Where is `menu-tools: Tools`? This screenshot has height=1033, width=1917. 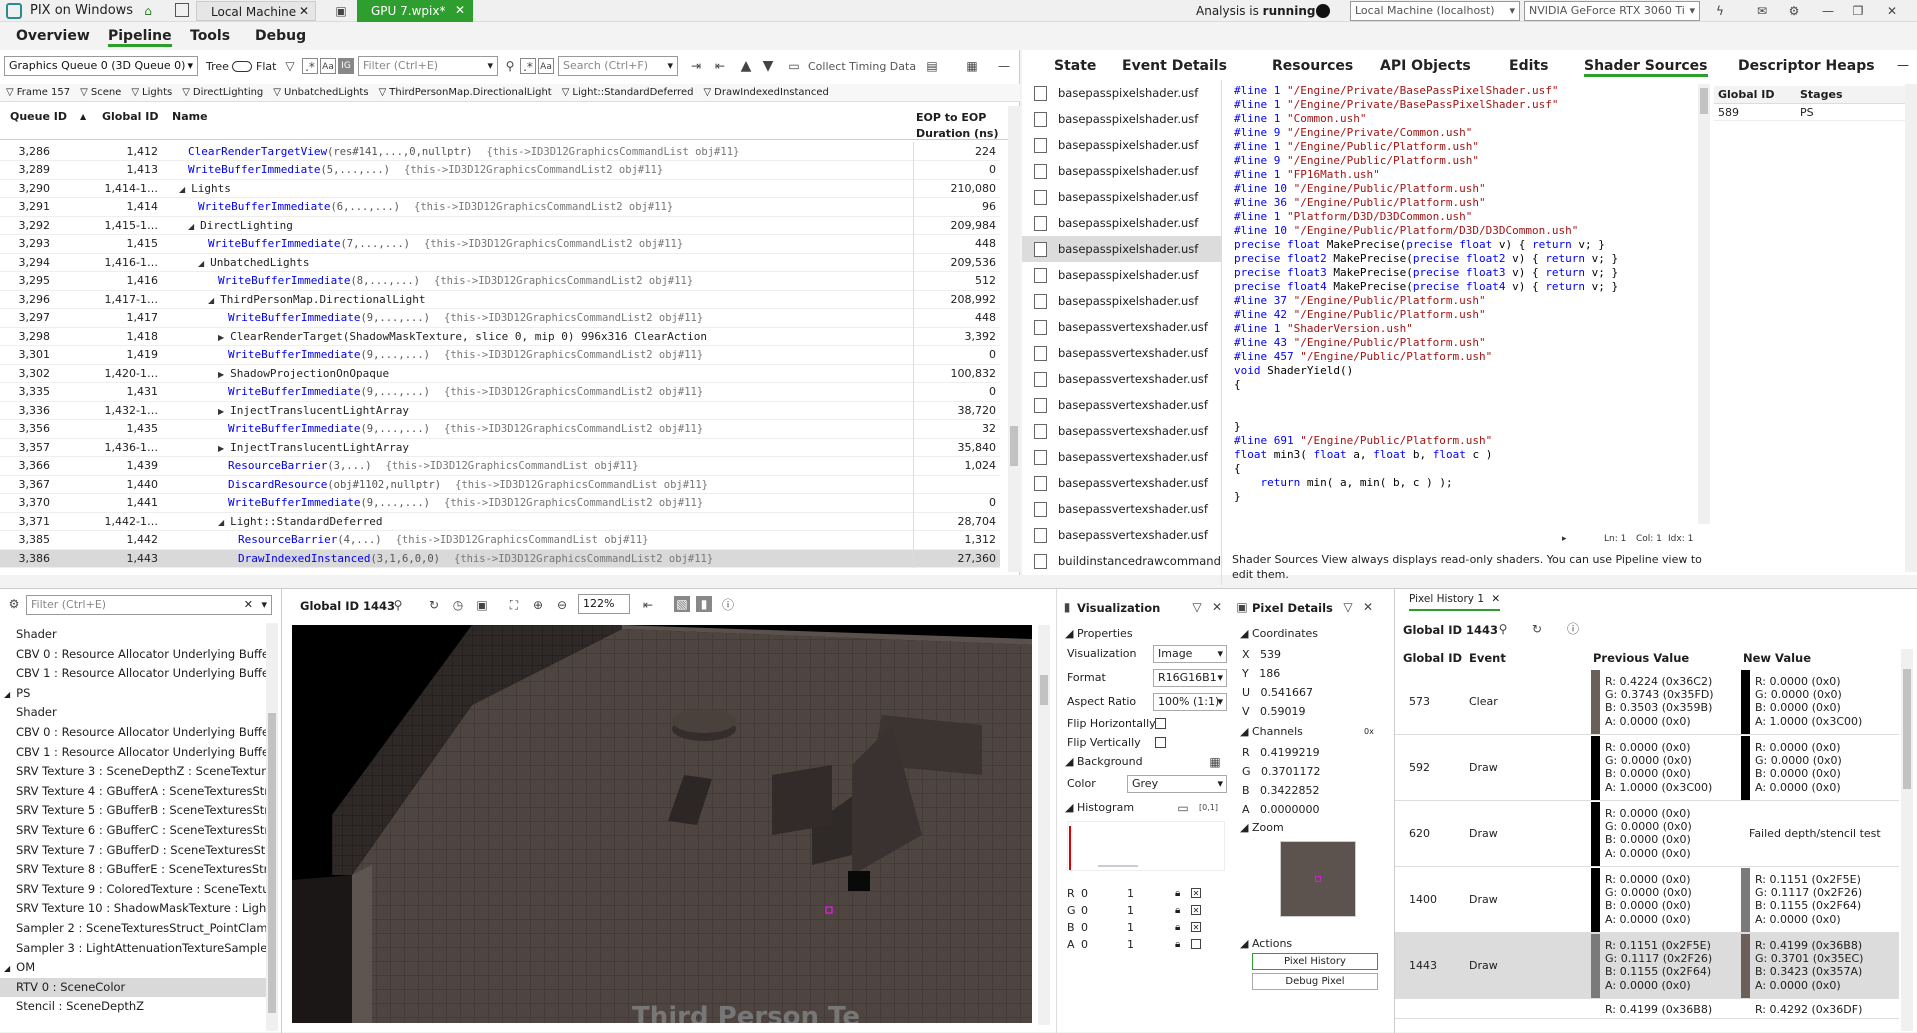 menu-tools: Tools is located at coordinates (210, 36).